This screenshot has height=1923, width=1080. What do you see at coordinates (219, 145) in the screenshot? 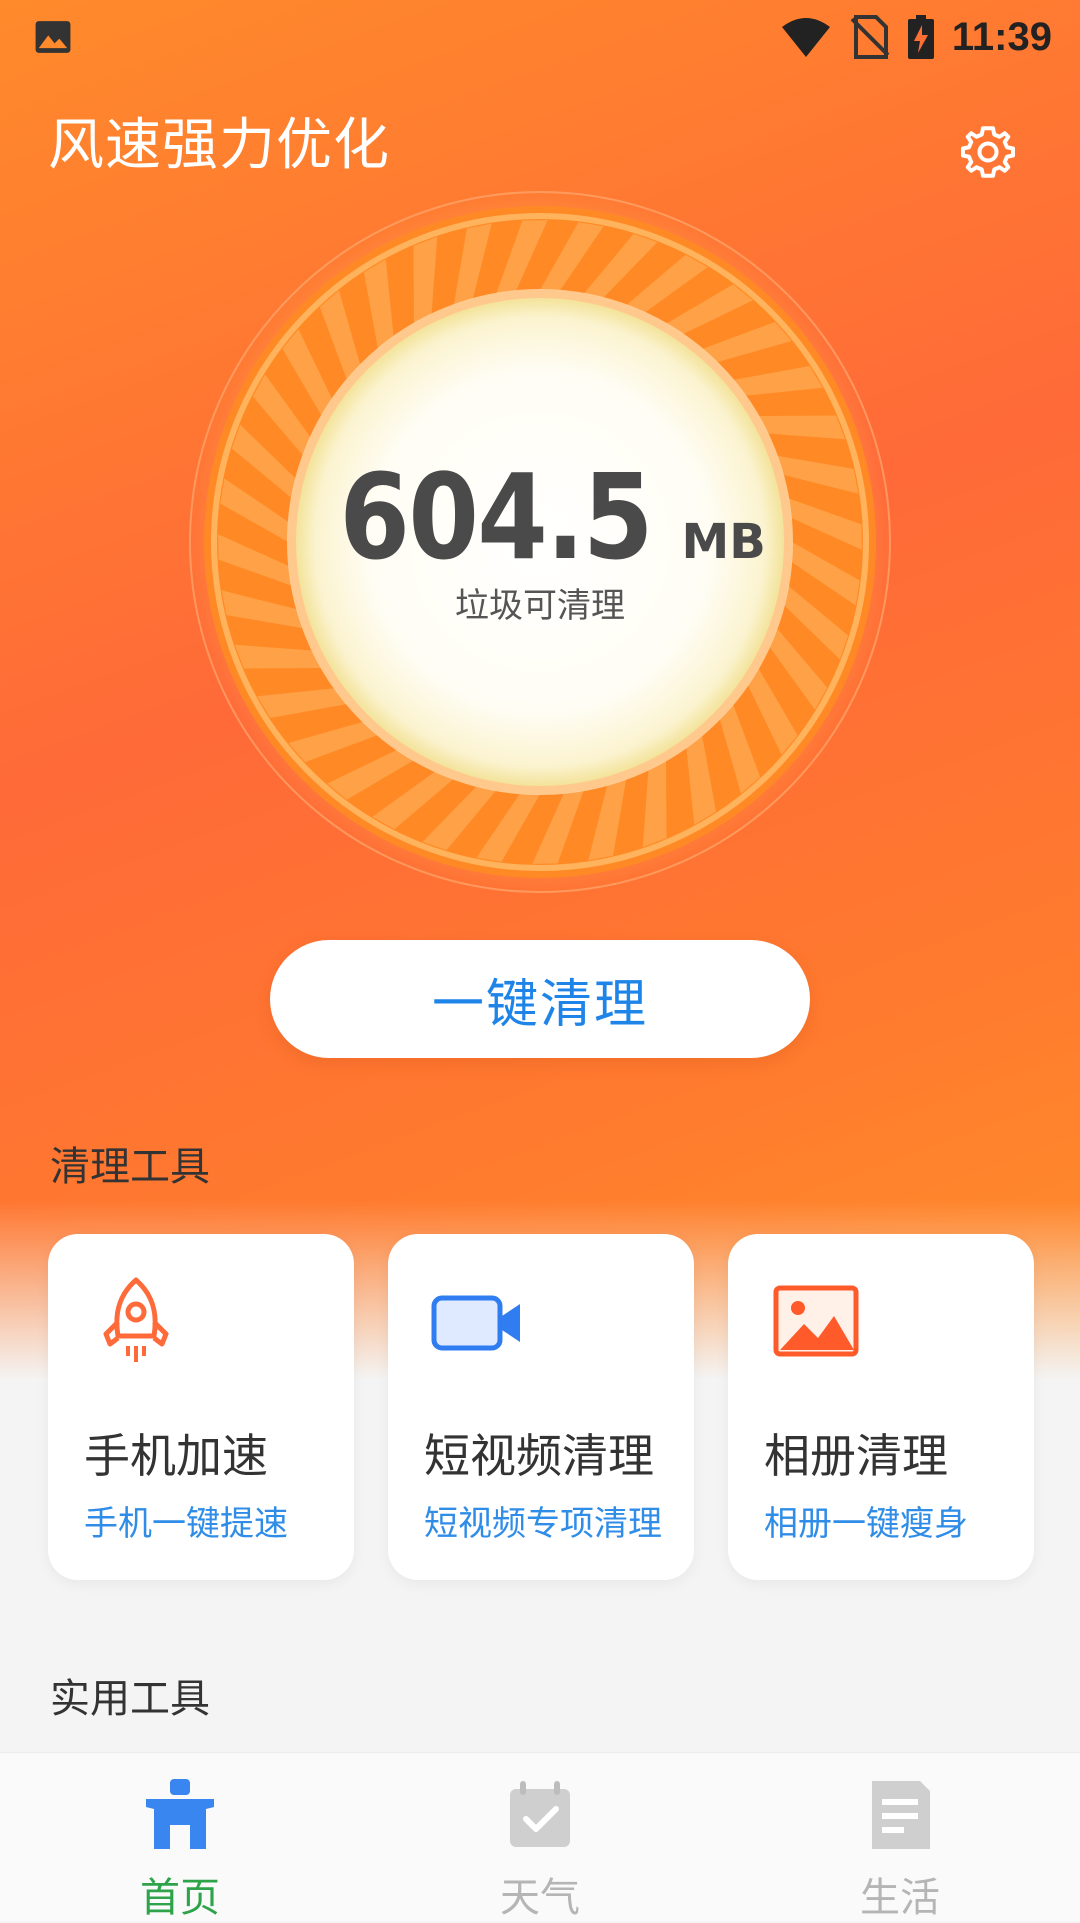
I see `app-title: 风速强力优化` at bounding box center [219, 145].